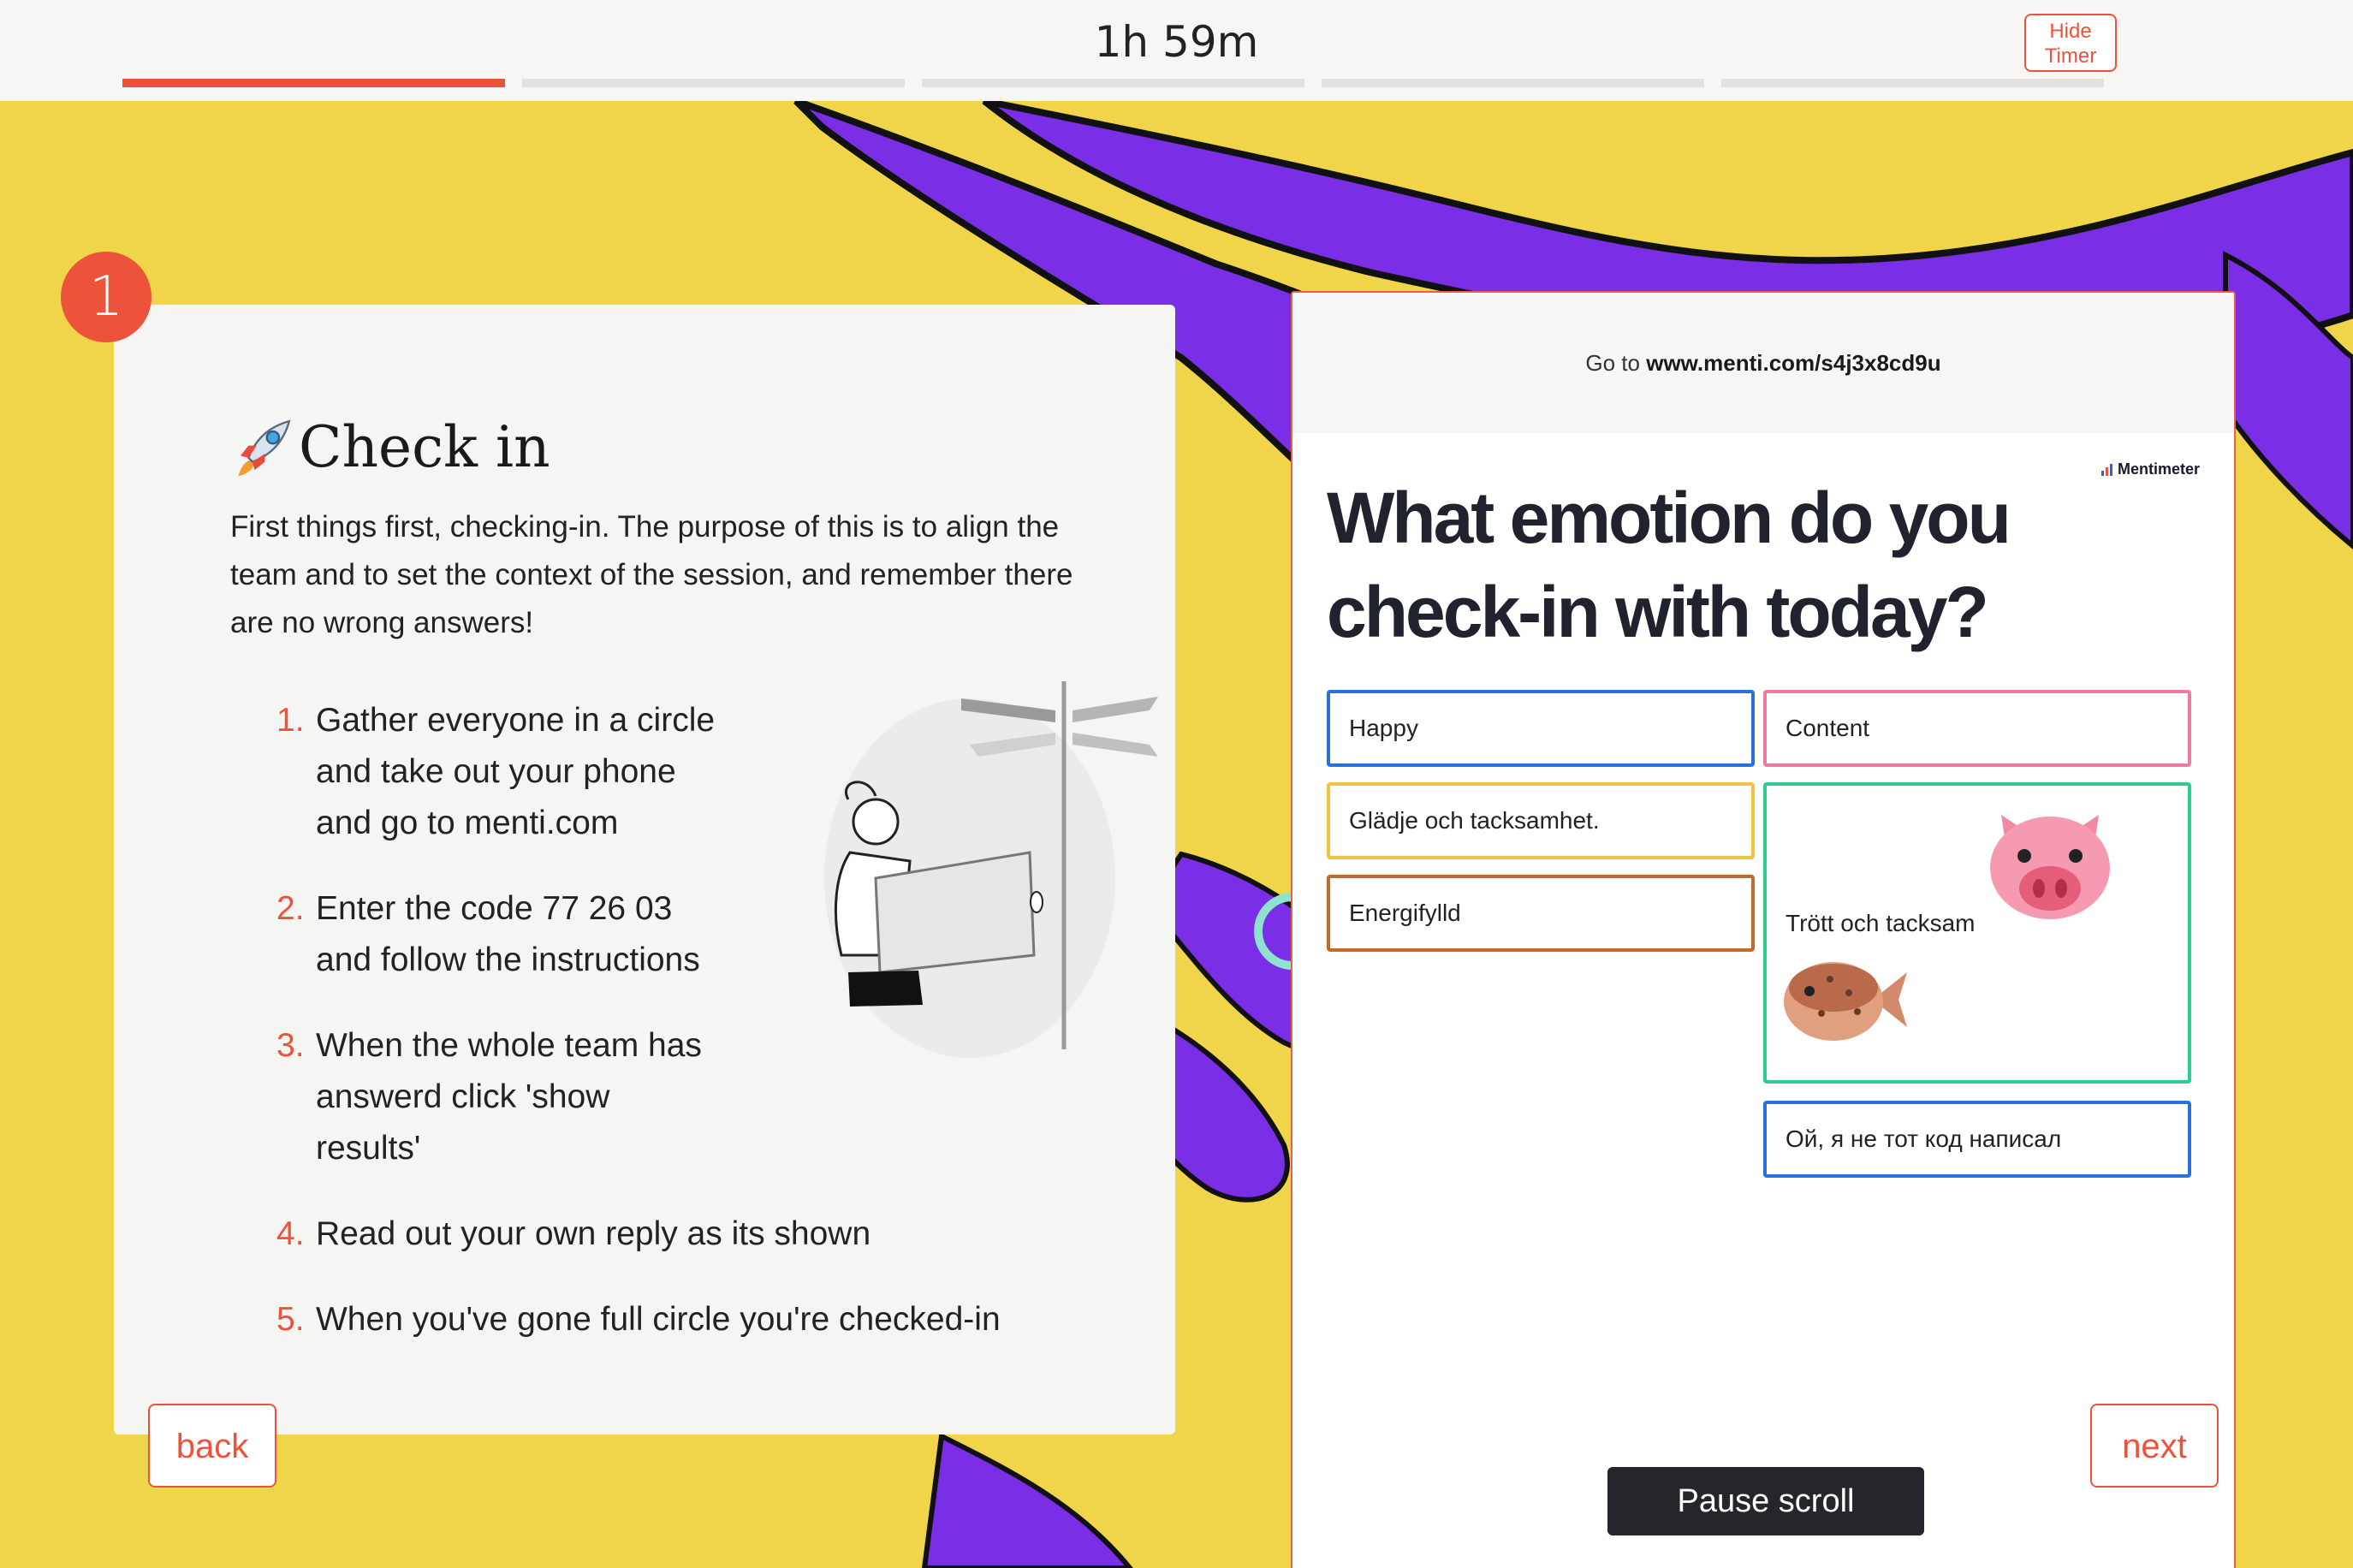 This screenshot has height=1568, width=2353. Describe the element at coordinates (1977, 933) in the screenshot. I see `answer-card: Trött och tacksam` at that location.